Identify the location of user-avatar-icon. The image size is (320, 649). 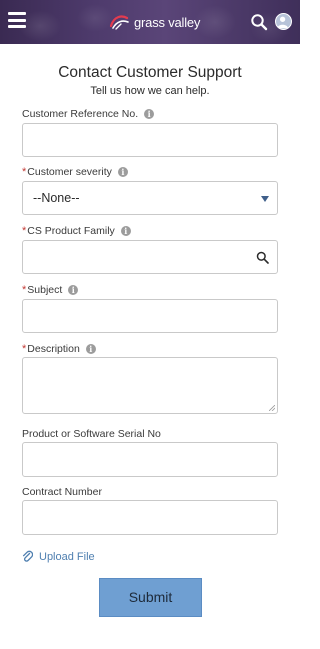
(283, 21).